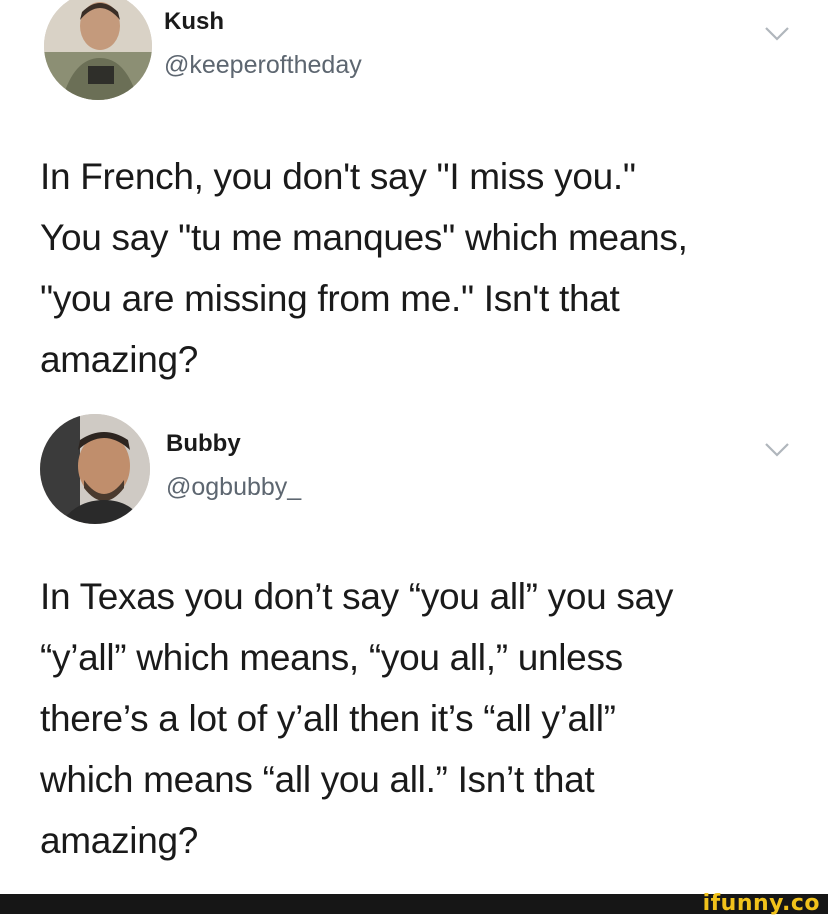 This screenshot has height=916, width=828. Describe the element at coordinates (364, 237) in the screenshot. I see `tweet-text-line: You say "tu me manques" which means,` at that location.